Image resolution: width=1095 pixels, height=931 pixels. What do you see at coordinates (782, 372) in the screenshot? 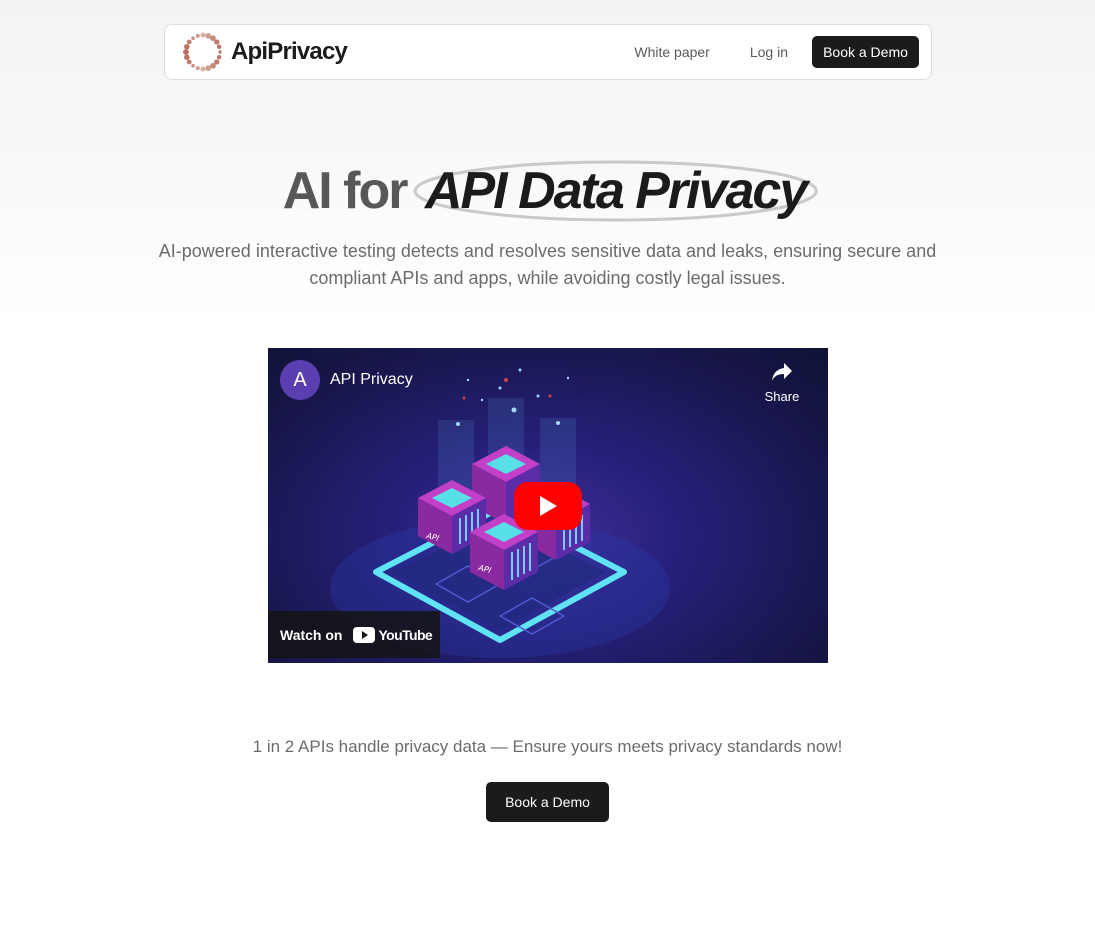
I see `share-arrow-icon` at bounding box center [782, 372].